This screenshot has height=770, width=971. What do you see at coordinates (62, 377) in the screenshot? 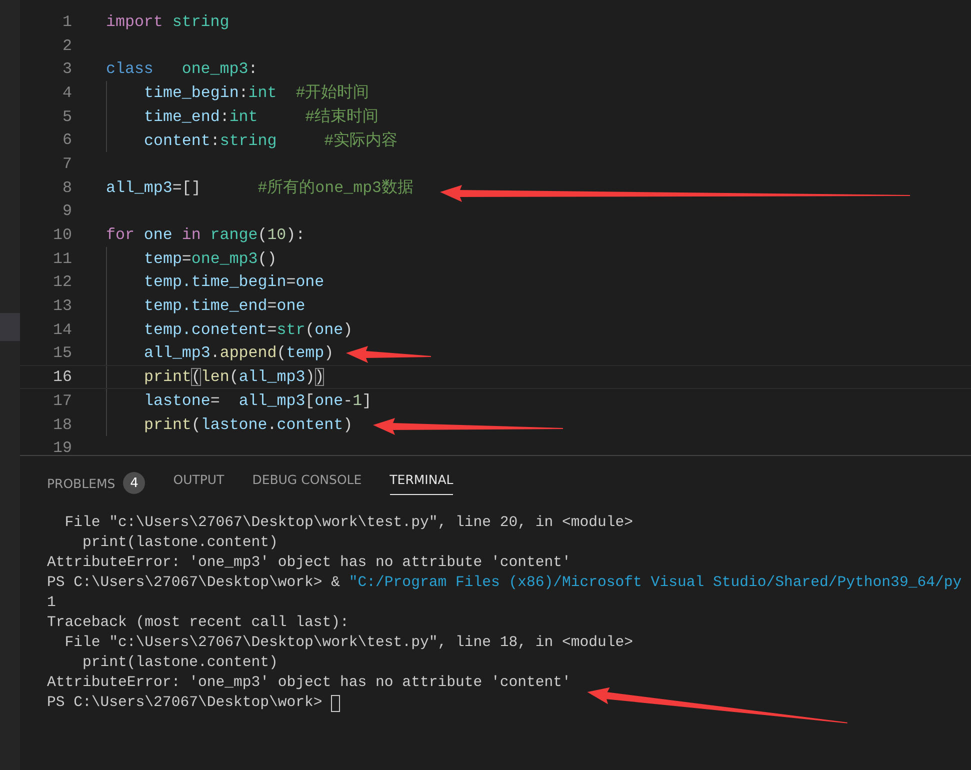
I see `line-number: 16` at bounding box center [62, 377].